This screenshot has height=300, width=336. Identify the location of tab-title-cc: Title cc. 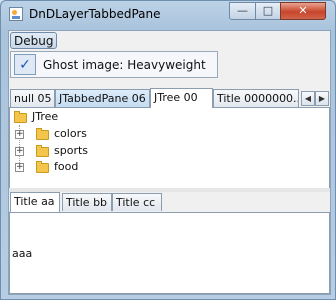
(137, 202).